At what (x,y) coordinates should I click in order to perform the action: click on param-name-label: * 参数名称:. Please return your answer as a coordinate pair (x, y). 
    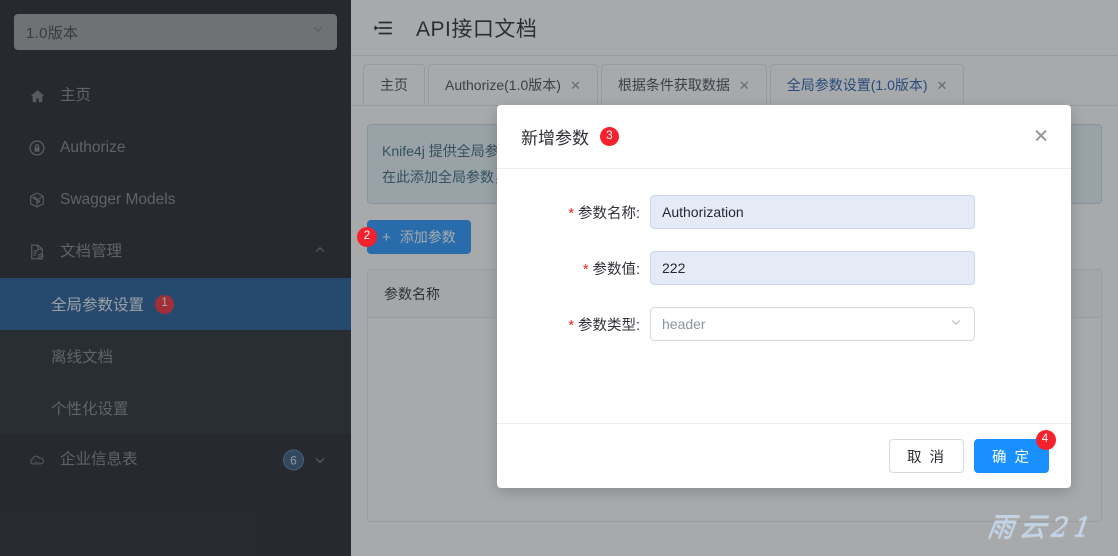
    Looking at the image, I should click on (573, 212).